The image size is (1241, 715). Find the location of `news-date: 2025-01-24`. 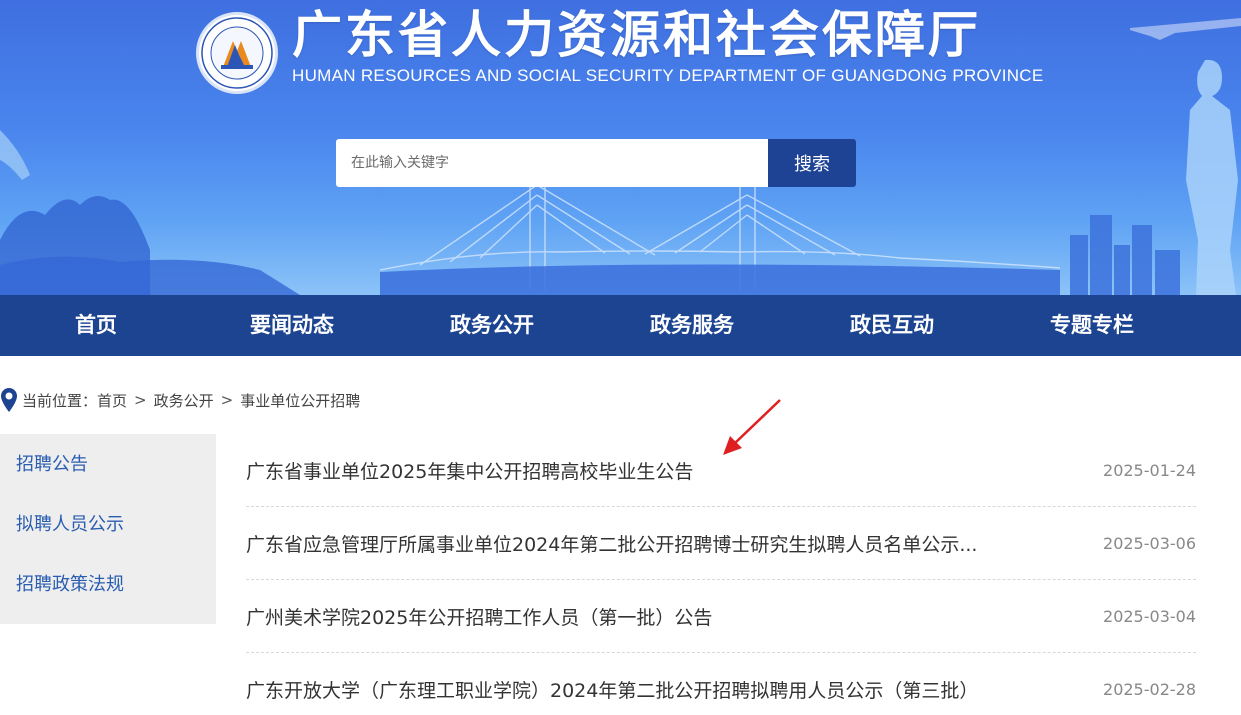

news-date: 2025-01-24 is located at coordinates (1149, 470).